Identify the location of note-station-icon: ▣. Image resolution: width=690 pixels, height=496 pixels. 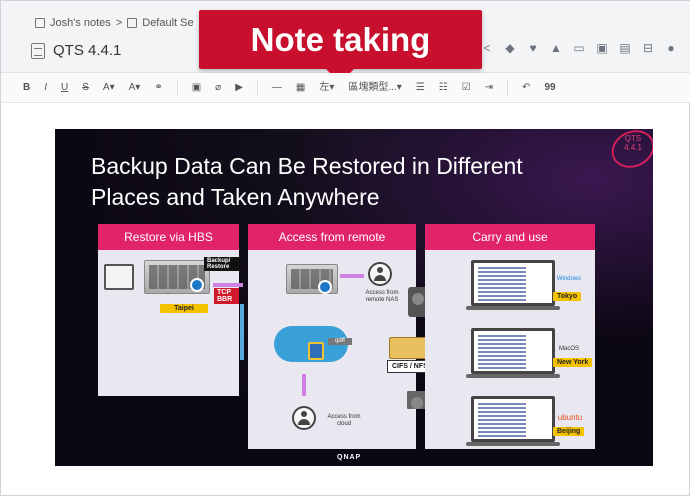
(602, 48).